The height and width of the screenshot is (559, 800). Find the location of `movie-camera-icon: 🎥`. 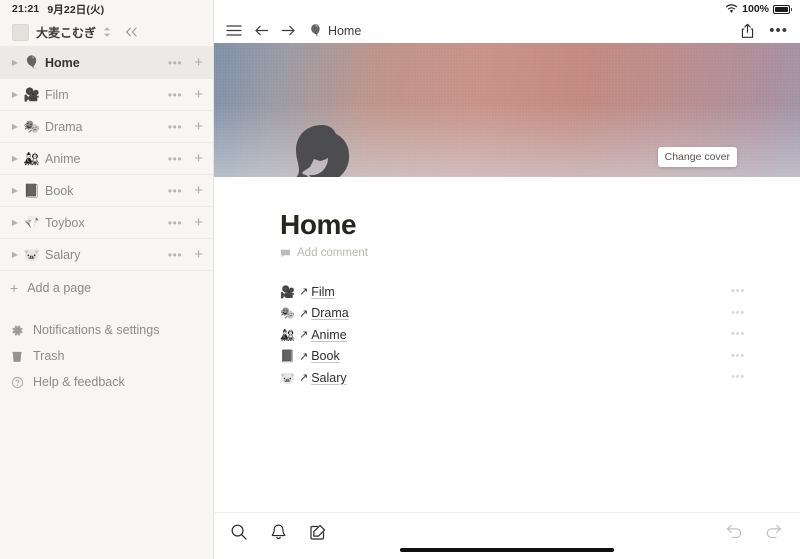

movie-camera-icon: 🎥 is located at coordinates (287, 291).